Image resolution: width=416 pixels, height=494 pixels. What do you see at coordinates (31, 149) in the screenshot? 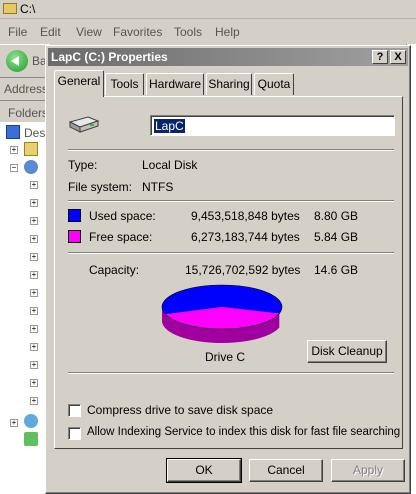
I see `my-documents-icon` at bounding box center [31, 149].